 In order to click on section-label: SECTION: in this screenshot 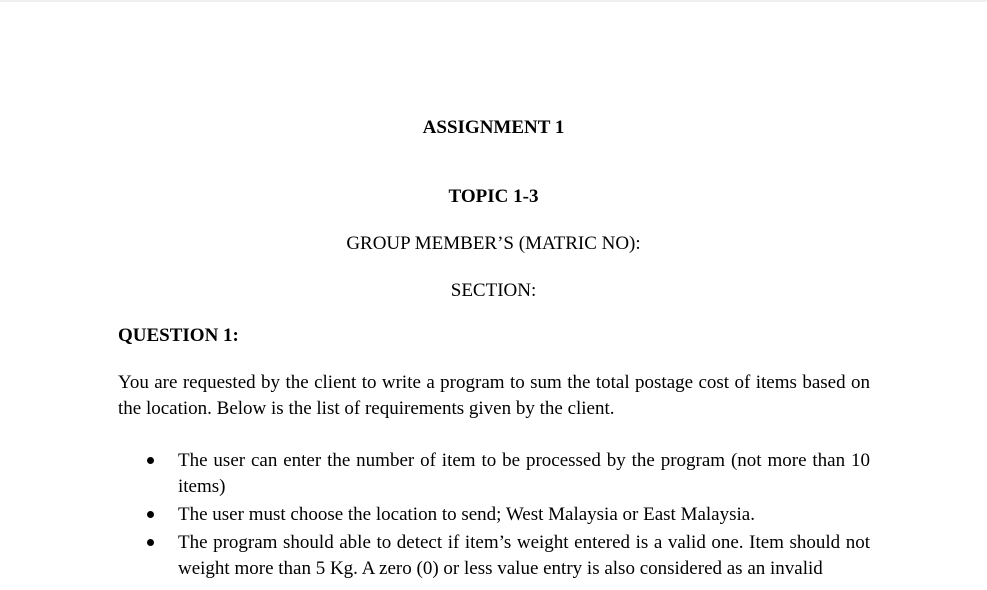, I will do `click(493, 290)`.